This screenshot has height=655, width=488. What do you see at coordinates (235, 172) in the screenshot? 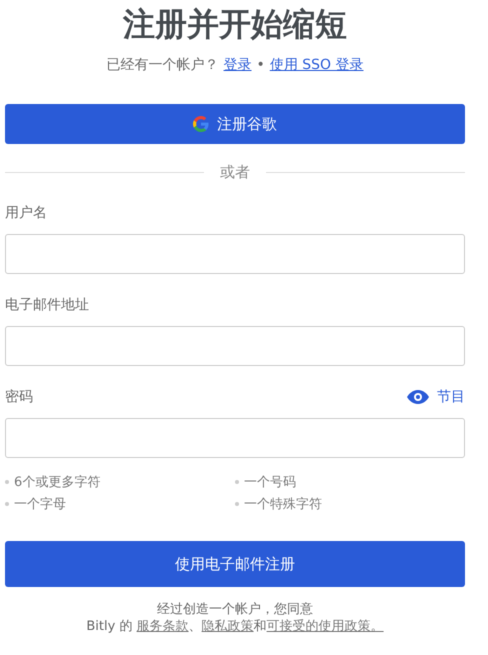
I see `or-divider-label: 或者` at bounding box center [235, 172].